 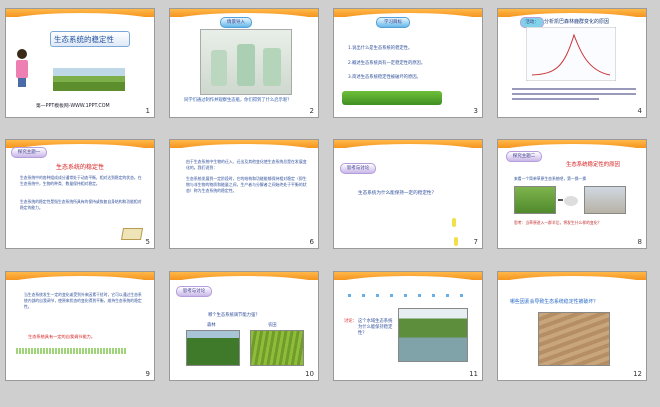 What do you see at coordinates (458, 229) in the screenshot?
I see `rabbit-icon` at bounding box center [458, 229].